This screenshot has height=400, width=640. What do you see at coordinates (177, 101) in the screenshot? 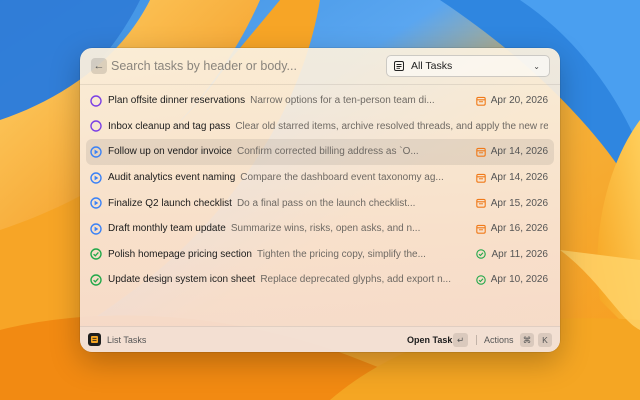
I see `task-header-text: Plan offsite dinner reservations` at bounding box center [177, 101].